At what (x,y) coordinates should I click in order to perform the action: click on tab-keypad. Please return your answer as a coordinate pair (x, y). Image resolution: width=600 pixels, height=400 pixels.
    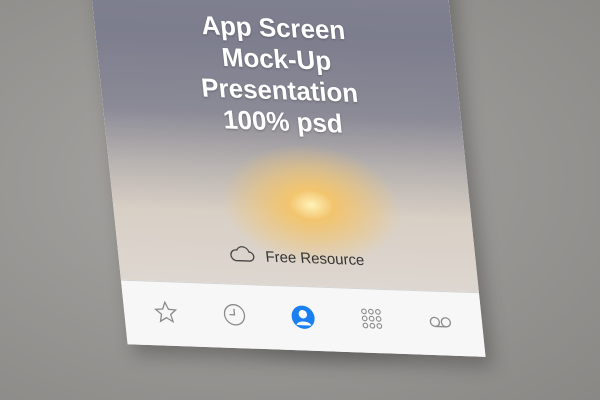
    Looking at the image, I should click on (372, 322).